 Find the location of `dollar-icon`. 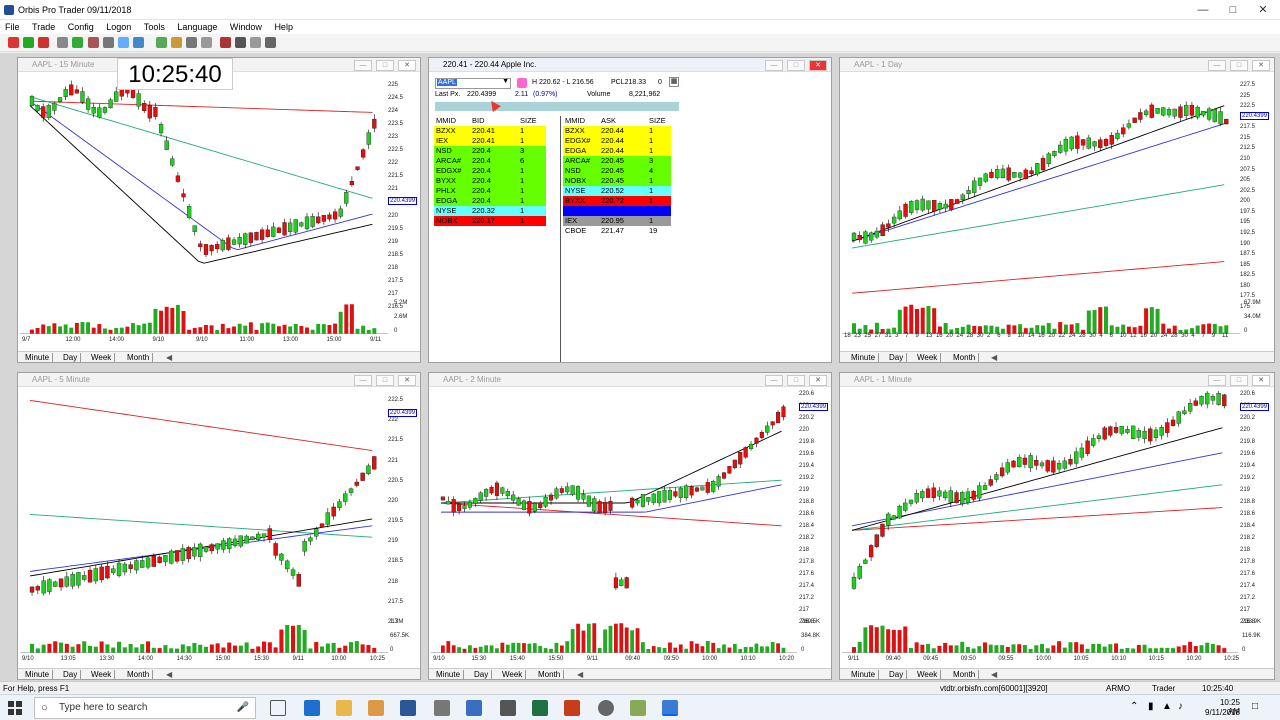

dollar-icon is located at coordinates (28, 42).